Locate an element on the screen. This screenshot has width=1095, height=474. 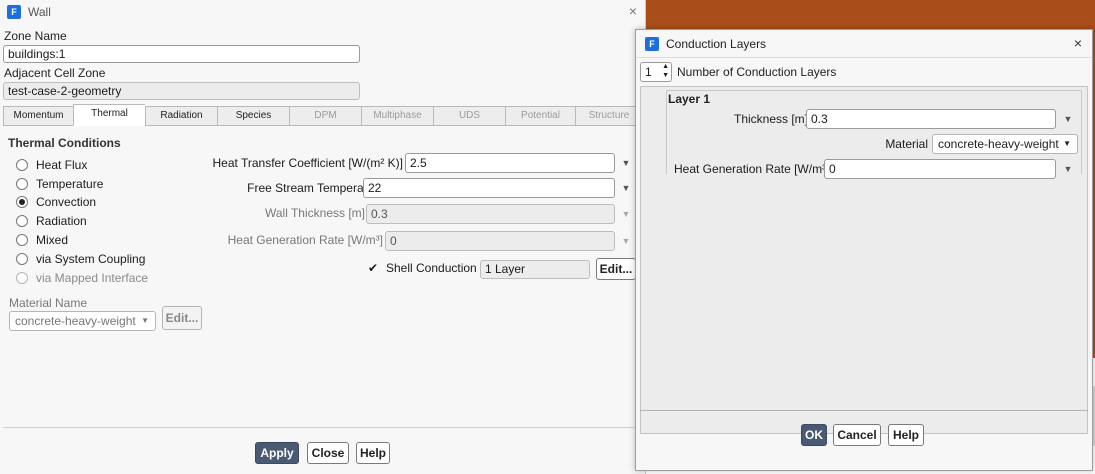
free-stream-temp-input: 22 is located at coordinates (489, 188).